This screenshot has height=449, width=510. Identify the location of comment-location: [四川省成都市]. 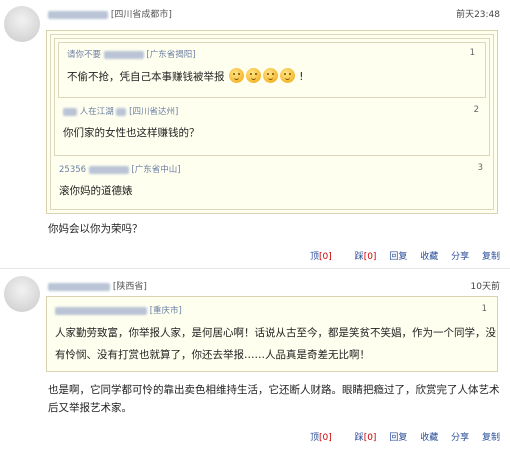
(141, 15).